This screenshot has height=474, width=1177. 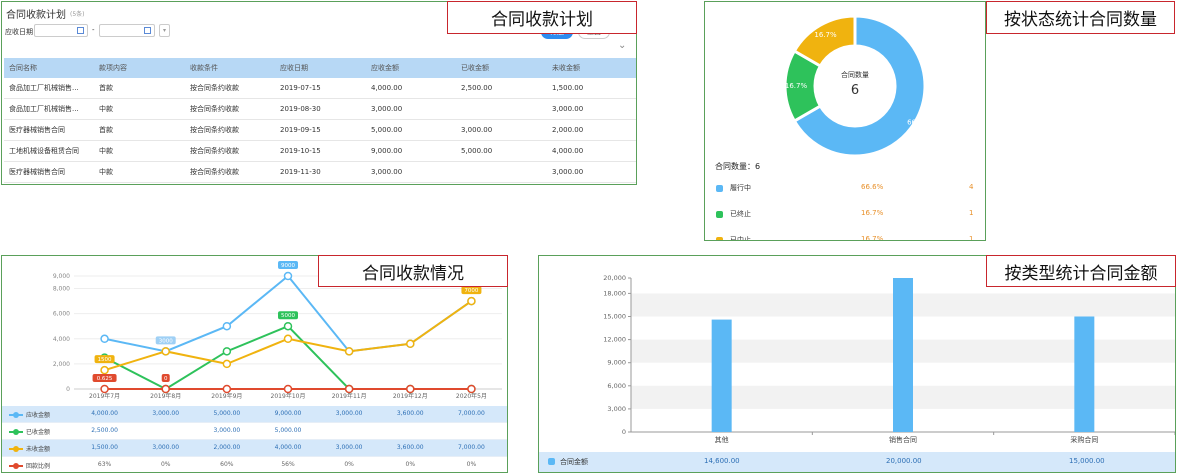 What do you see at coordinates (300, 172) in the screenshot?
I see `table-cell: 2019-11-30` at bounding box center [300, 172].